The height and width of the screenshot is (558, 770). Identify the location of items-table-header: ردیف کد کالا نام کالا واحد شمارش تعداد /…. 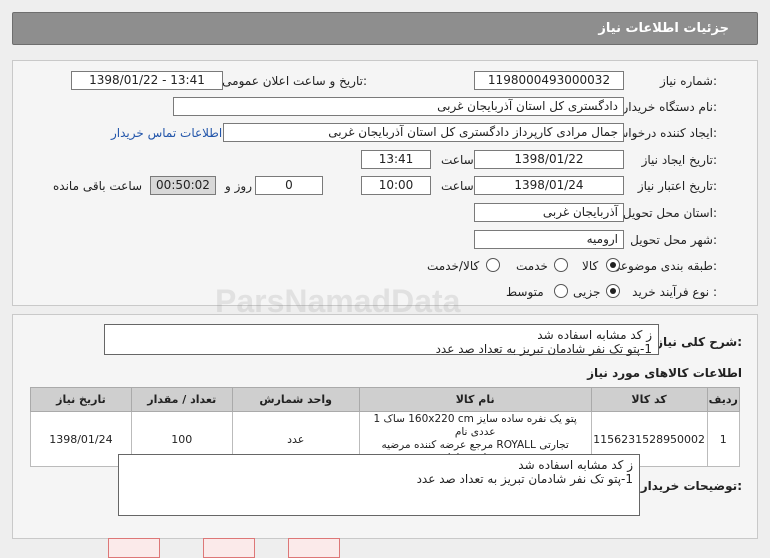
(385, 399).